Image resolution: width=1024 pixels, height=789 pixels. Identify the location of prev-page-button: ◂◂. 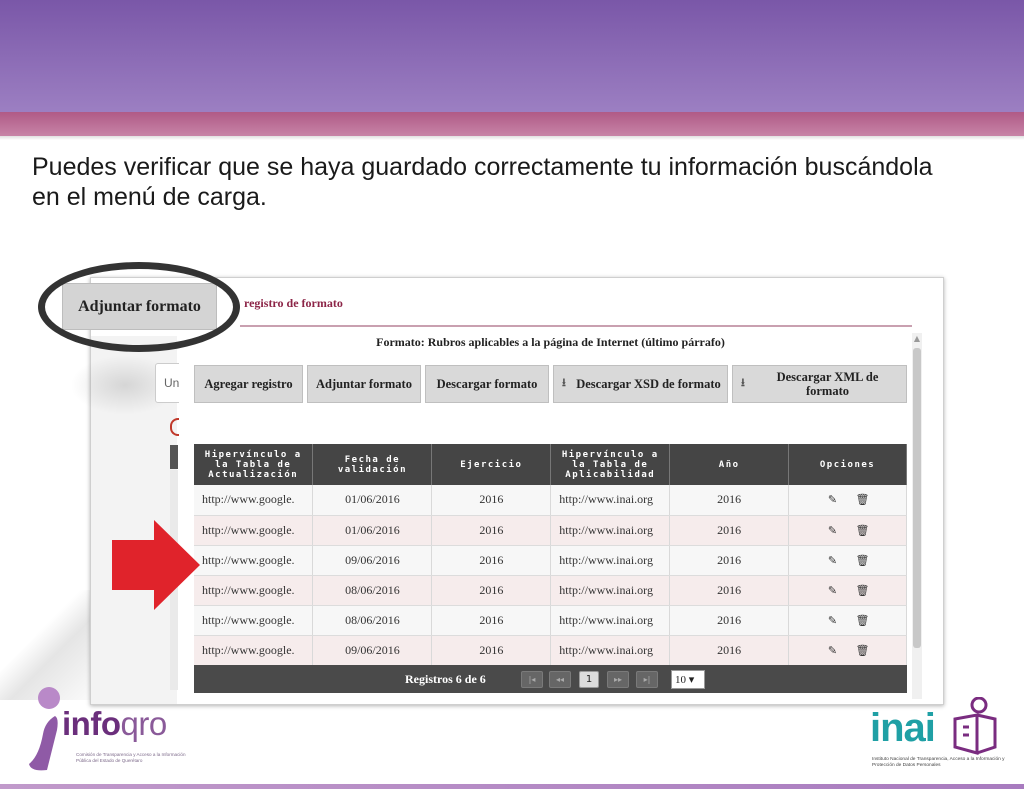
(560, 679).